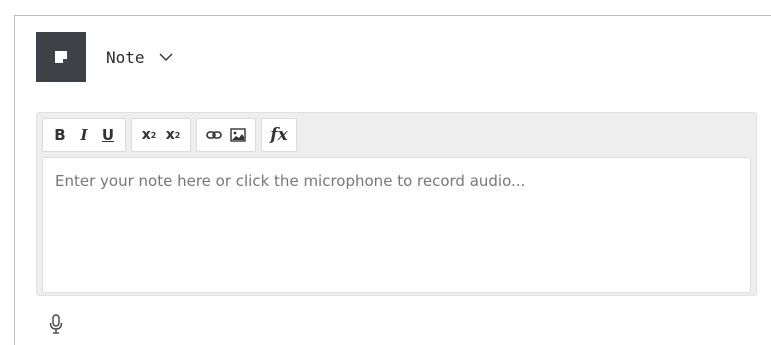  I want to click on format-group: B I U, so click(84, 135).